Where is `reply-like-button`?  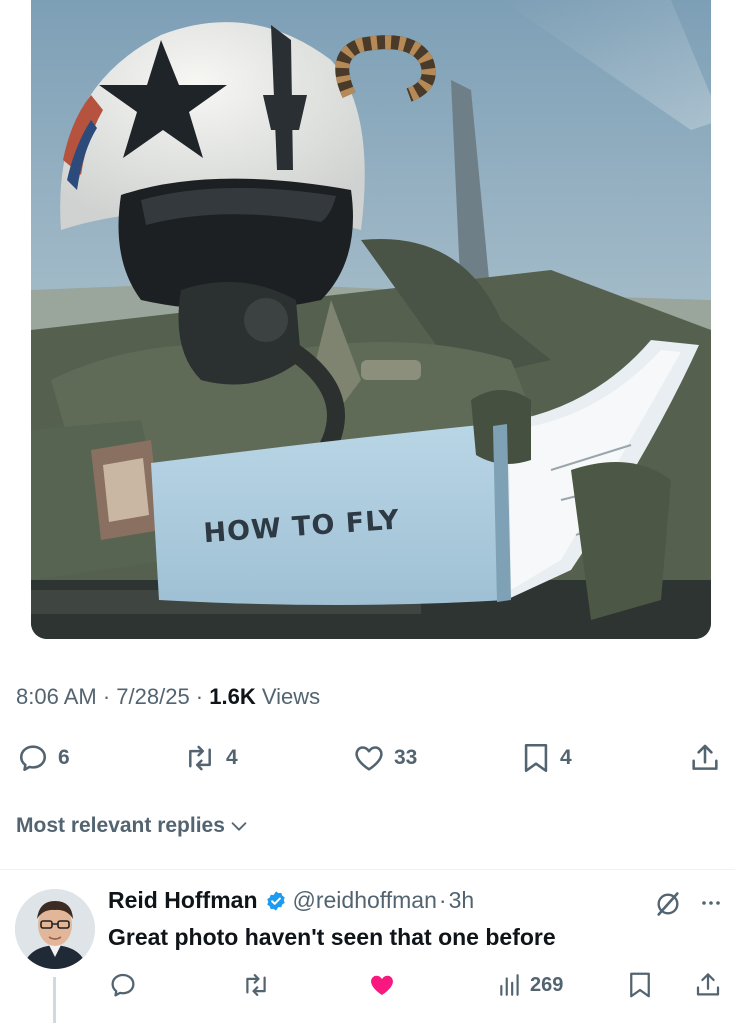 reply-like-button is located at coordinates (382, 985).